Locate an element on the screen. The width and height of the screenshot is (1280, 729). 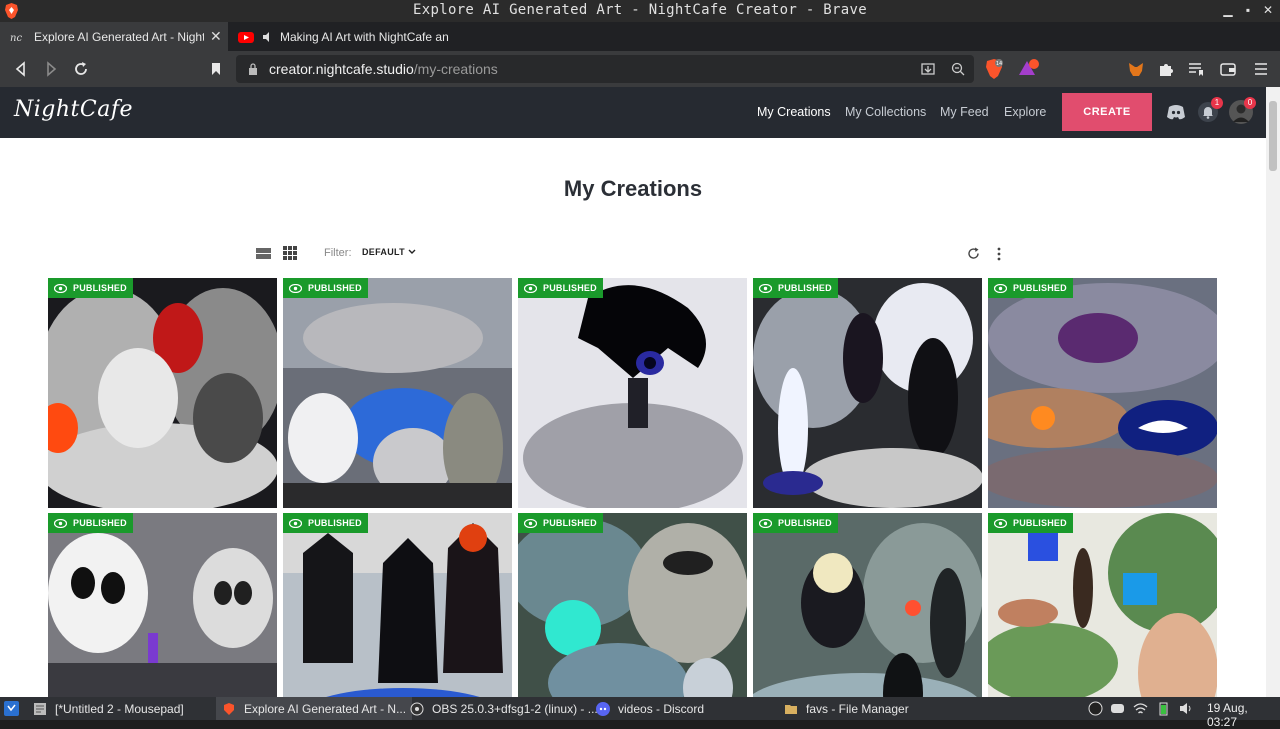
metamask-fox-icon is located at coordinates (1136, 69).